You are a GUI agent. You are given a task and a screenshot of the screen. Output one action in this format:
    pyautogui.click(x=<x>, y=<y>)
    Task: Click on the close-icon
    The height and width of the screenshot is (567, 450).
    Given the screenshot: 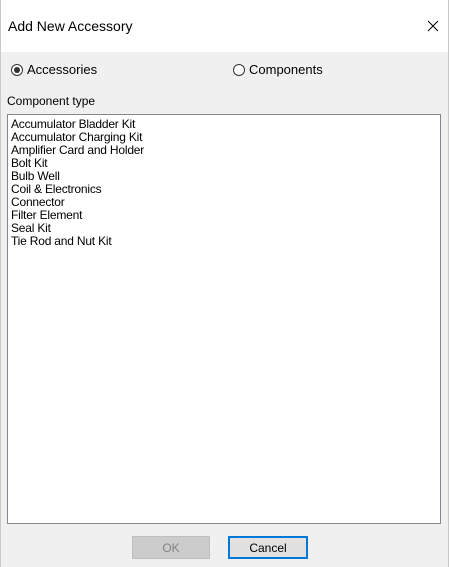 What is the action you would take?
    pyautogui.click(x=433, y=26)
    